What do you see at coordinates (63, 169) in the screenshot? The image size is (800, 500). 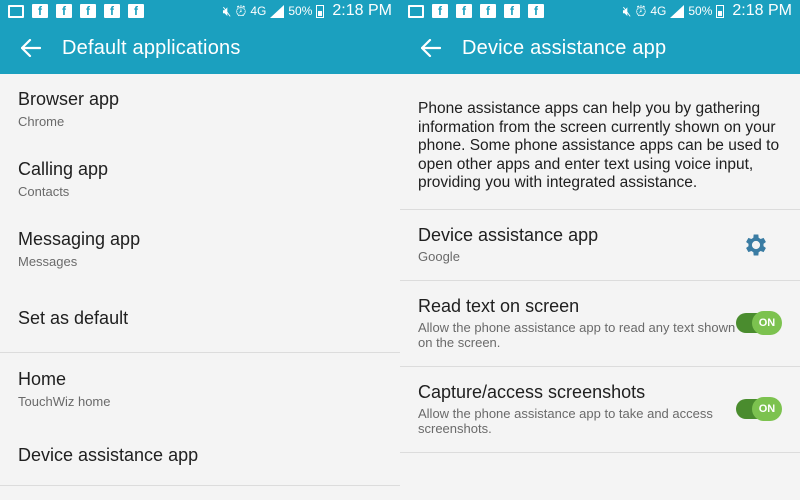 I see `item-title: Calling app` at bounding box center [63, 169].